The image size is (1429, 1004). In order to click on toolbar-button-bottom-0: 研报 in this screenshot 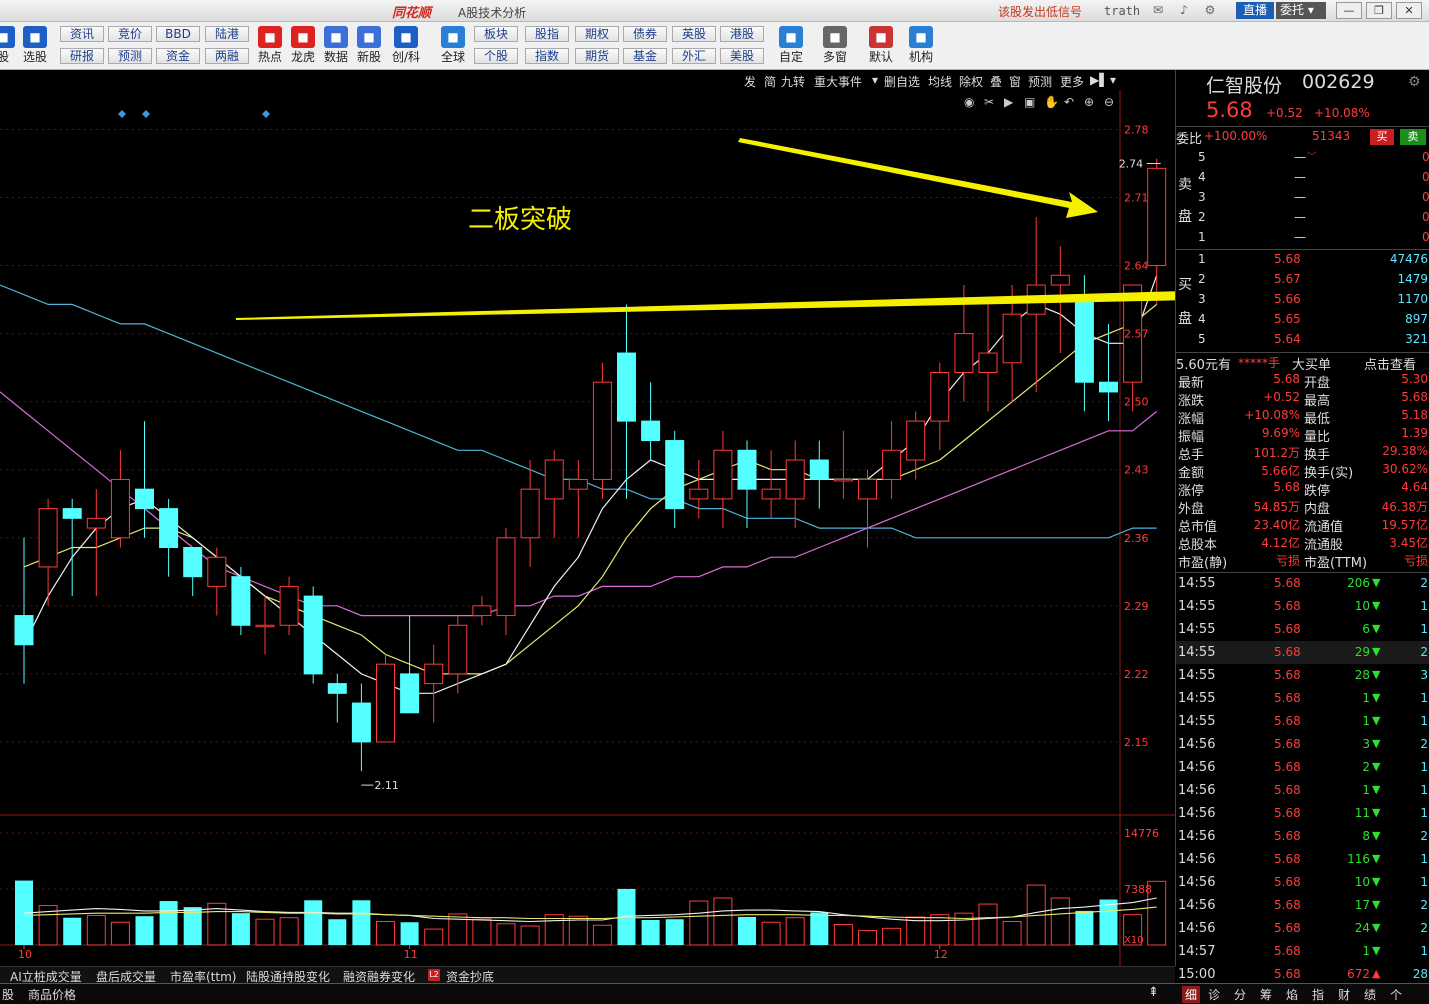, I will do `click(82, 56)`.